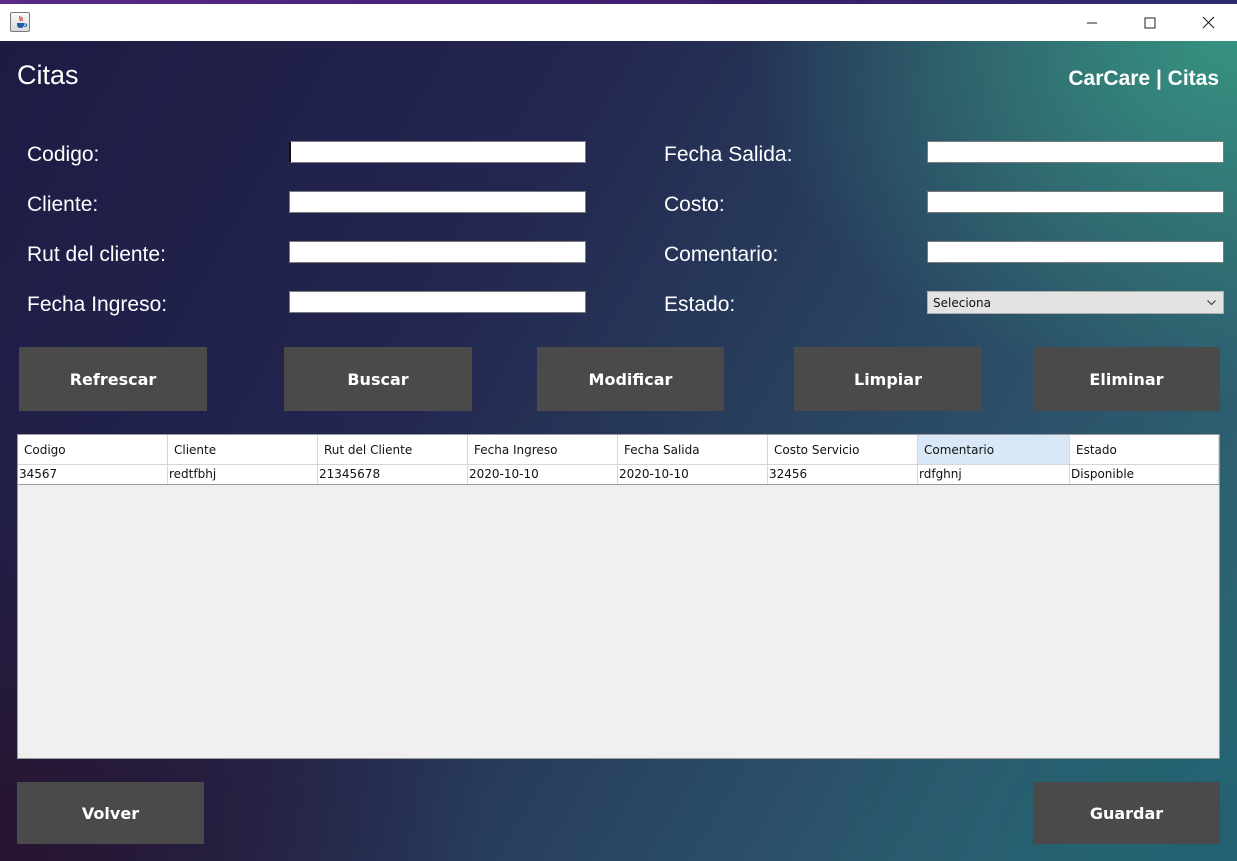 The height and width of the screenshot is (861, 1237). What do you see at coordinates (843, 450) in the screenshot?
I see `column-header-costo-servicio: Costo Servicio` at bounding box center [843, 450].